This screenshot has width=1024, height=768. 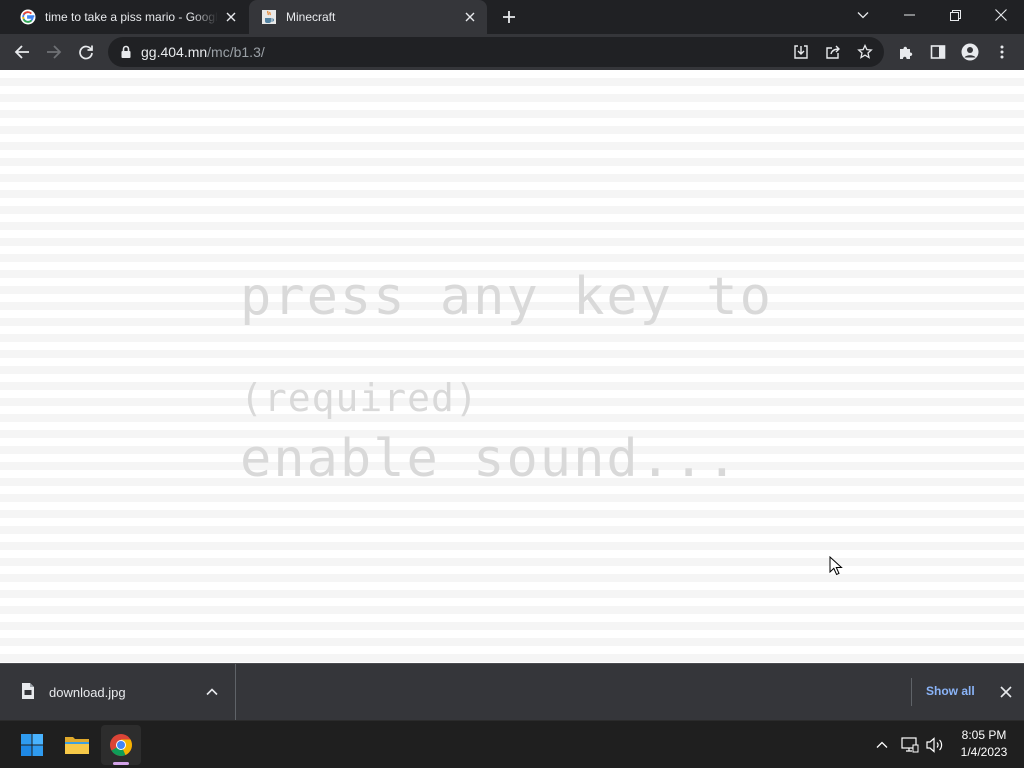 I want to click on file-explorer-icon, so click(x=77, y=745).